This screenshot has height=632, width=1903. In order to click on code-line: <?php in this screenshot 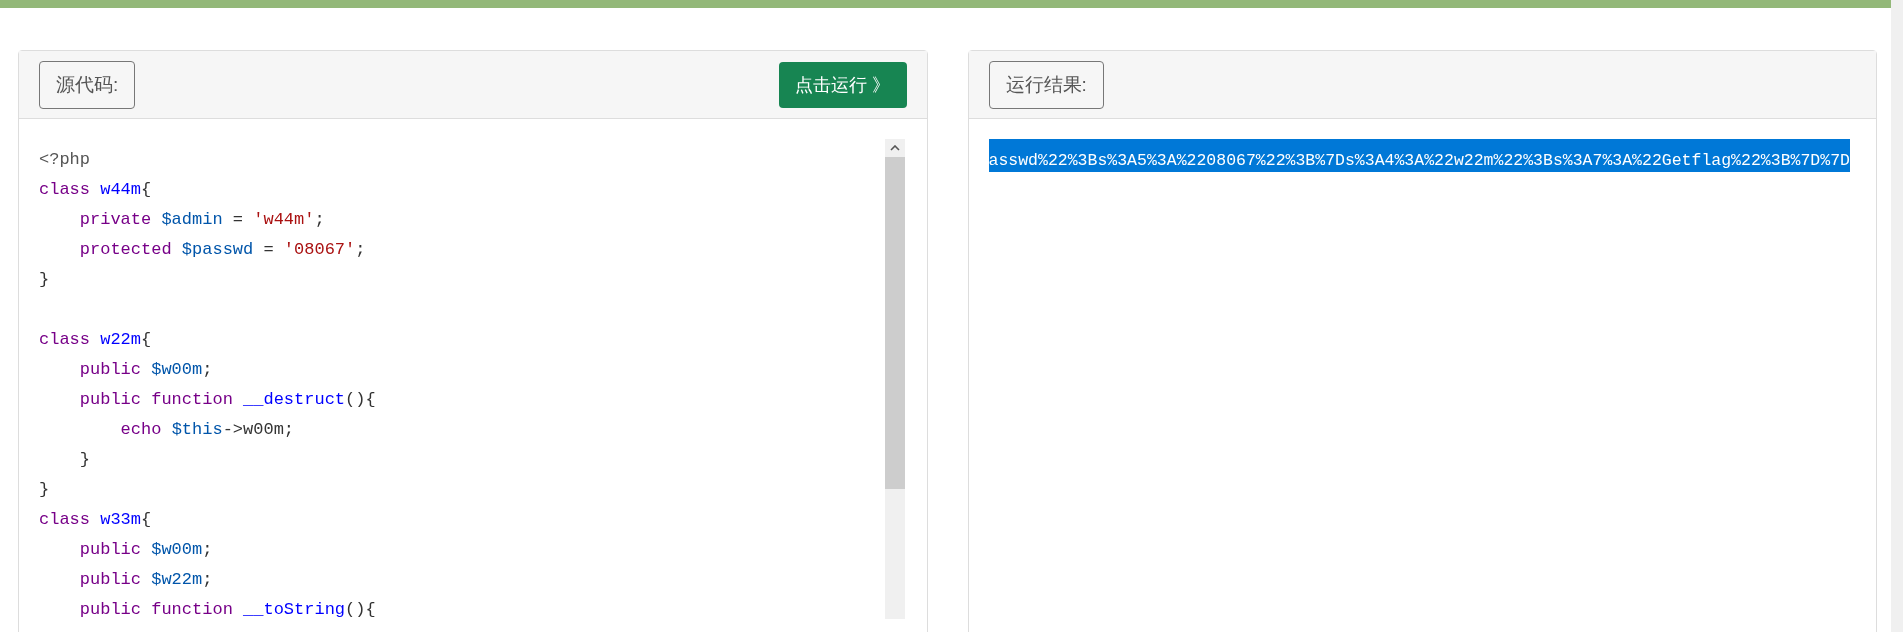, I will do `click(65, 160)`.